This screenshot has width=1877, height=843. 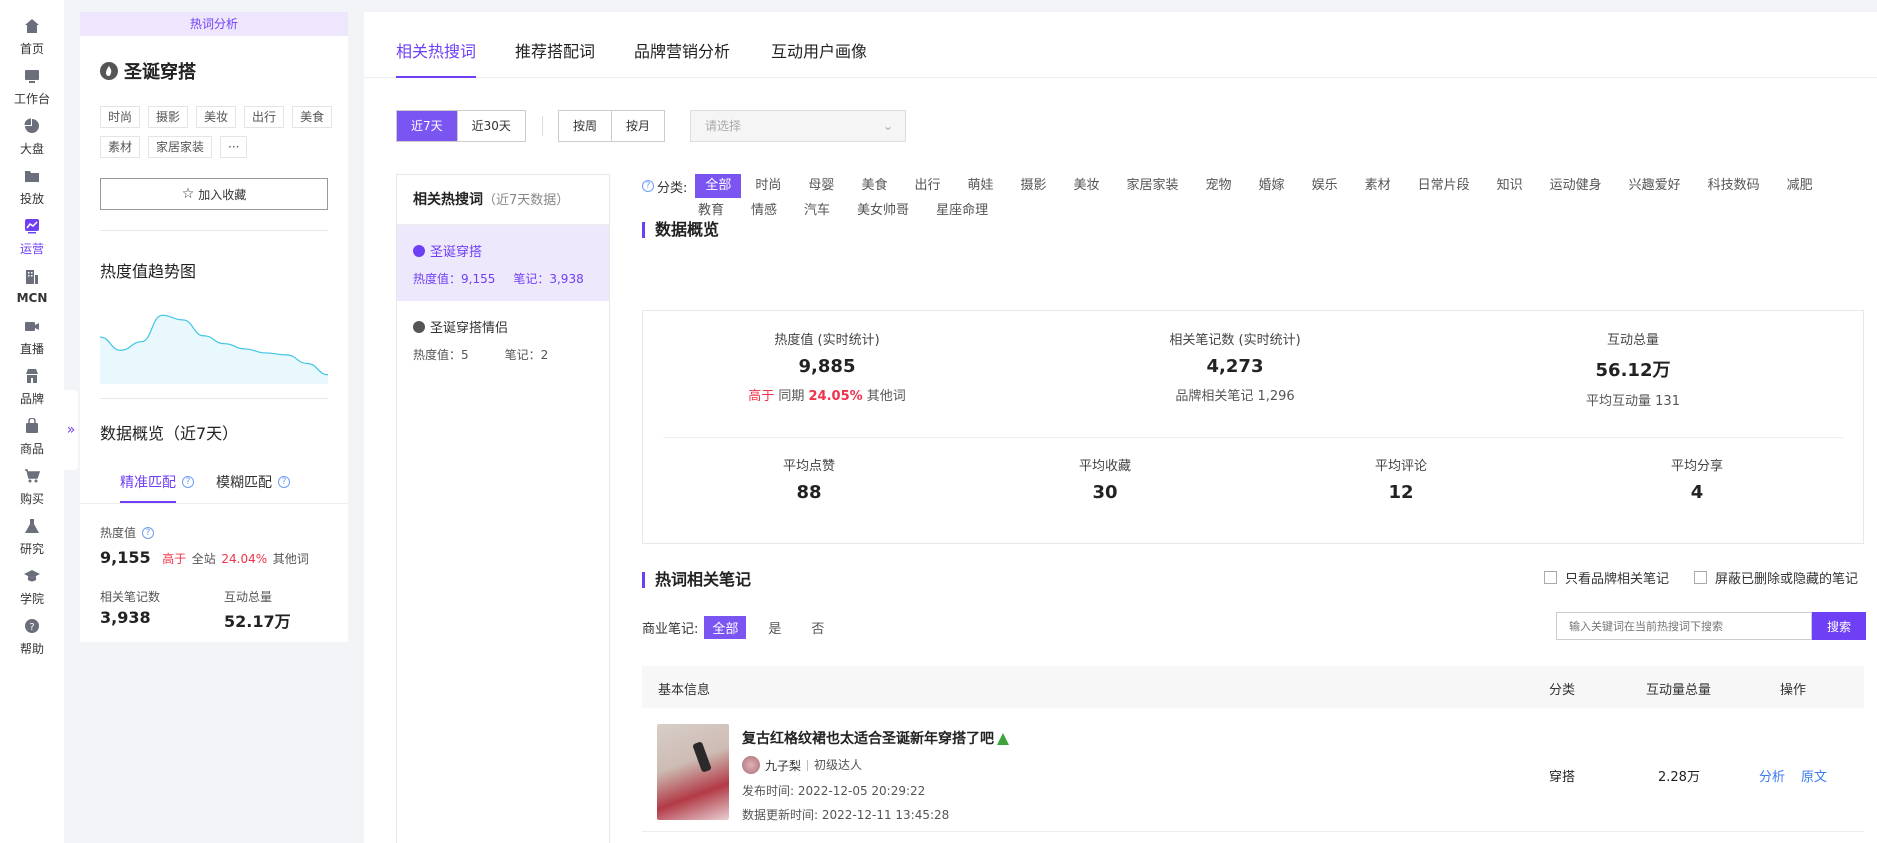 What do you see at coordinates (1839, 626) in the screenshot?
I see `search-button: 搜索` at bounding box center [1839, 626].